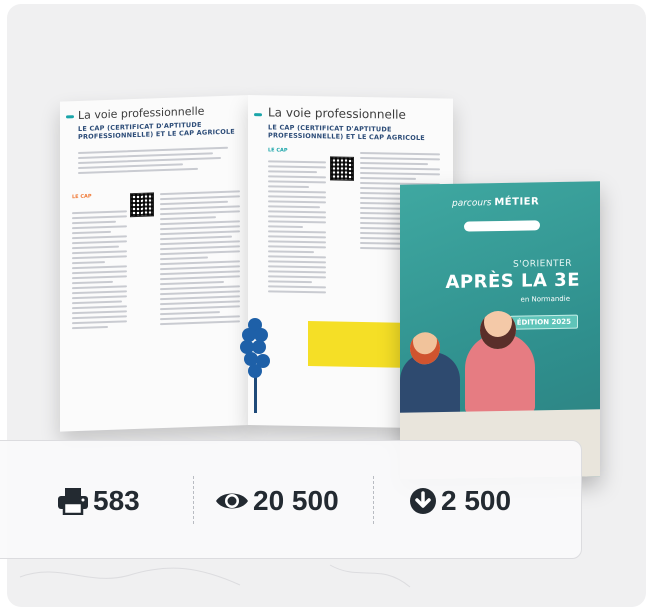  I want to click on cover-line2: APRÈS LA 3E, so click(513, 281).